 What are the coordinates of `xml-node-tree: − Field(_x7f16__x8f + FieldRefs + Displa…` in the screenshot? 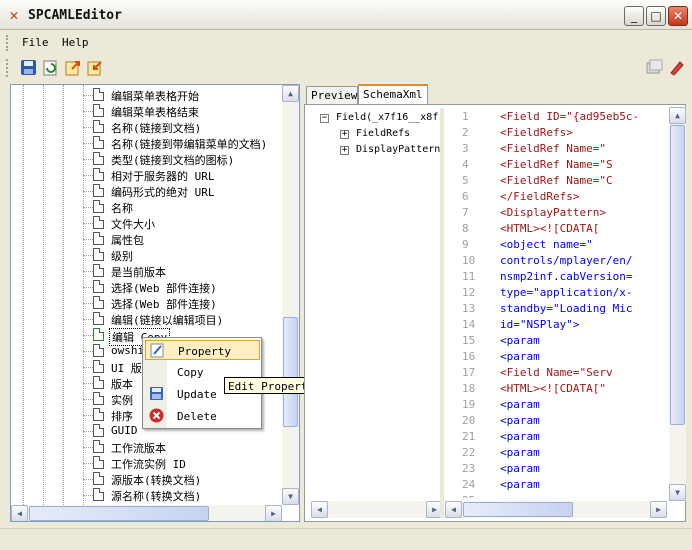 It's located at (375, 303).